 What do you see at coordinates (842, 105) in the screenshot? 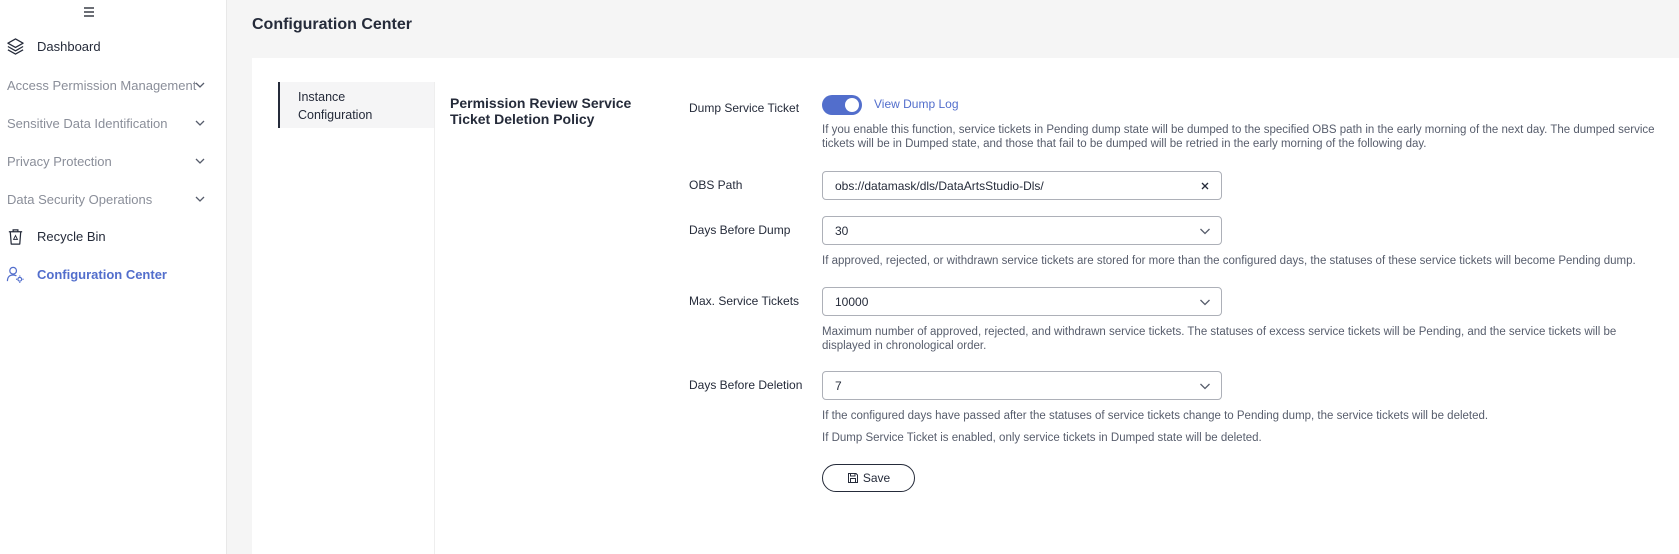
I see `dump-ticket-toggle` at bounding box center [842, 105].